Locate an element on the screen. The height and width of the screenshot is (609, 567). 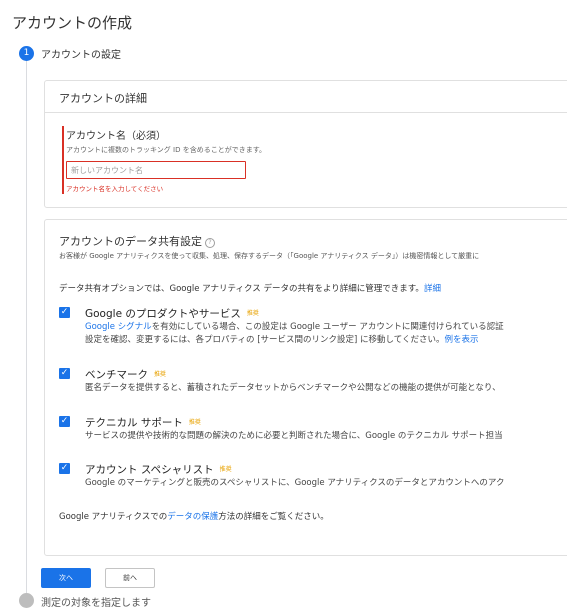
data-sharing-title-row: アカウントのデータ共有設定? is located at coordinates (137, 241).